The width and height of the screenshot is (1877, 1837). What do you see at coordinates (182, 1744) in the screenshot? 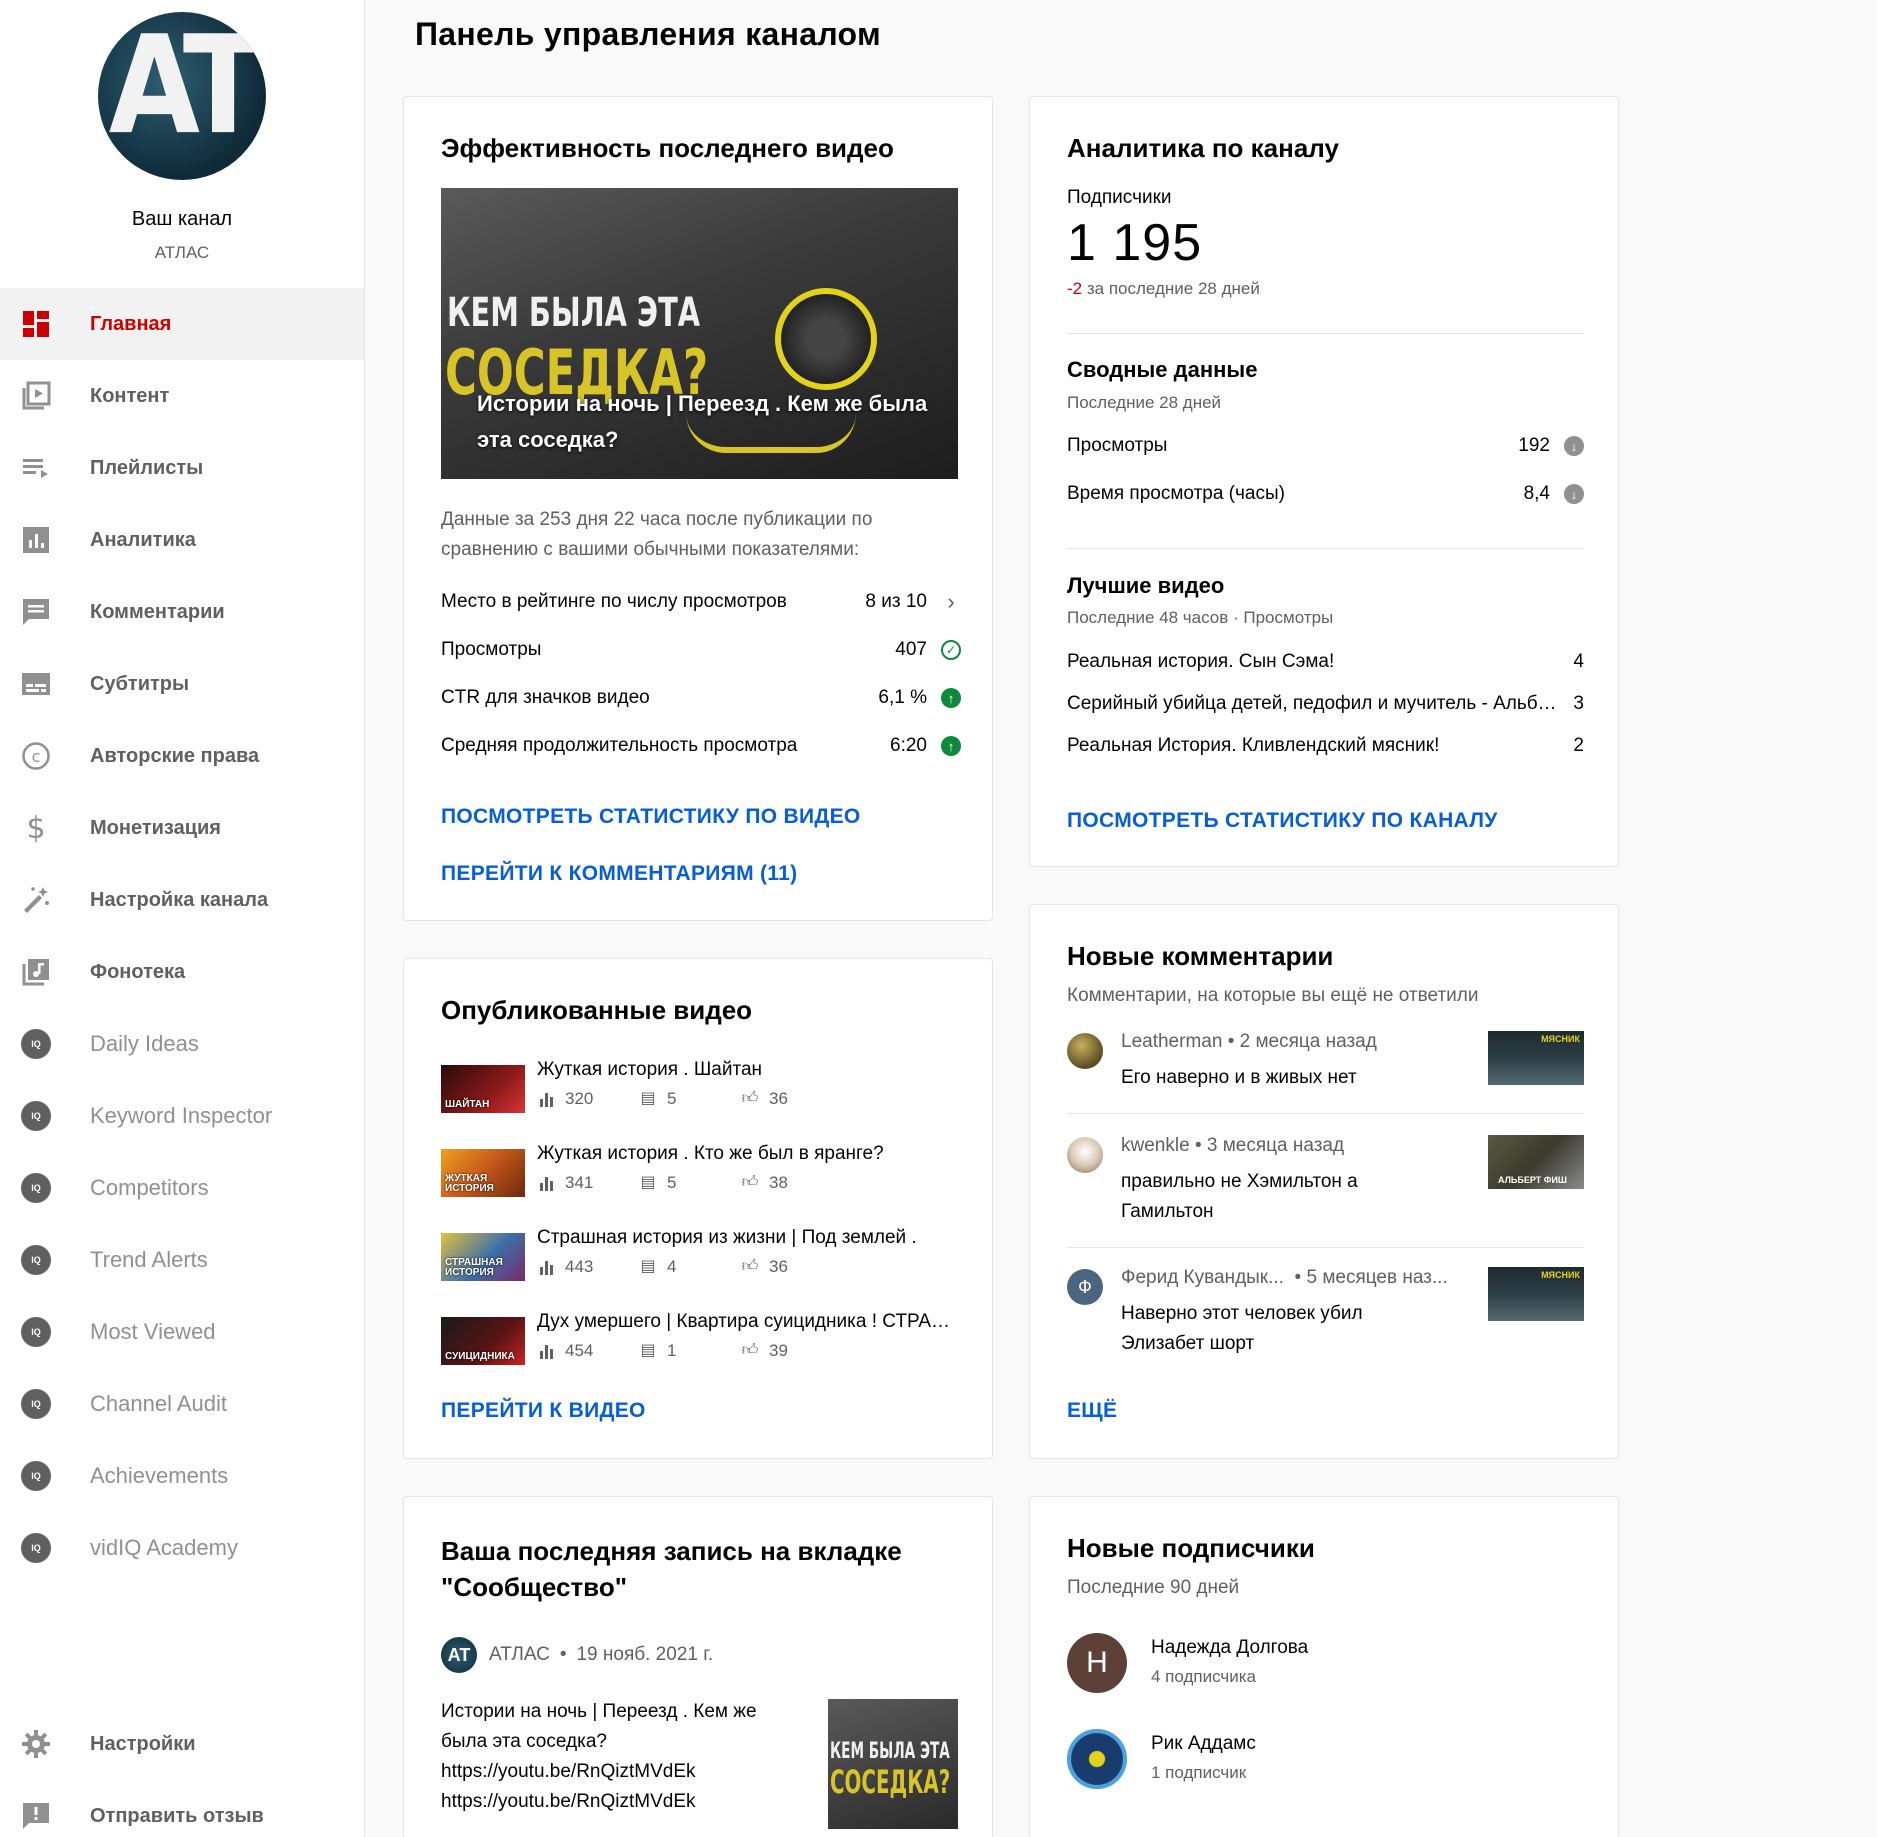
I see `sidebar-item-settings: Настройки` at bounding box center [182, 1744].